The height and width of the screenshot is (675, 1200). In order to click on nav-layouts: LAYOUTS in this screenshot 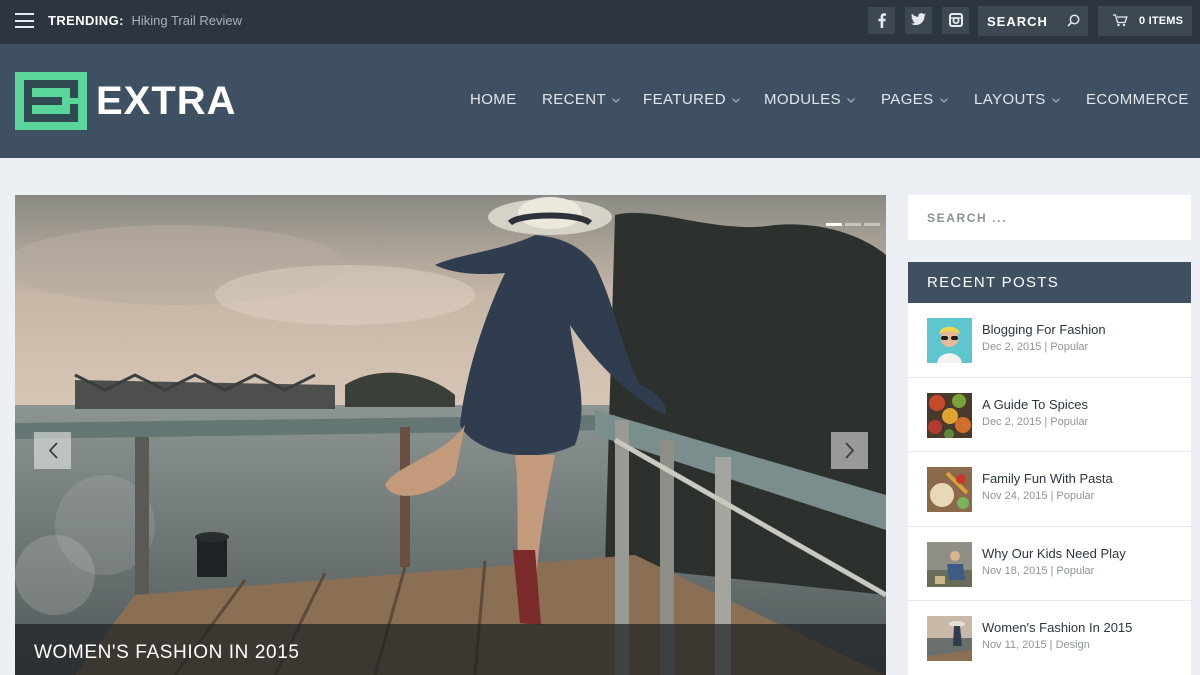, I will do `click(1017, 101)`.